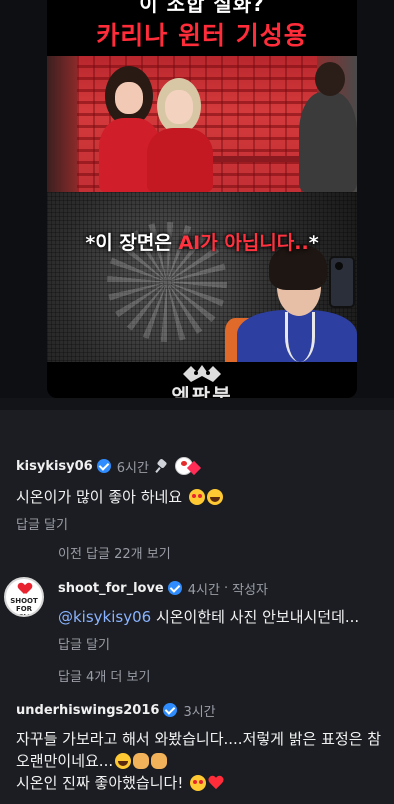 The height and width of the screenshot is (804, 394). I want to click on section-divider, so click(197, 404).